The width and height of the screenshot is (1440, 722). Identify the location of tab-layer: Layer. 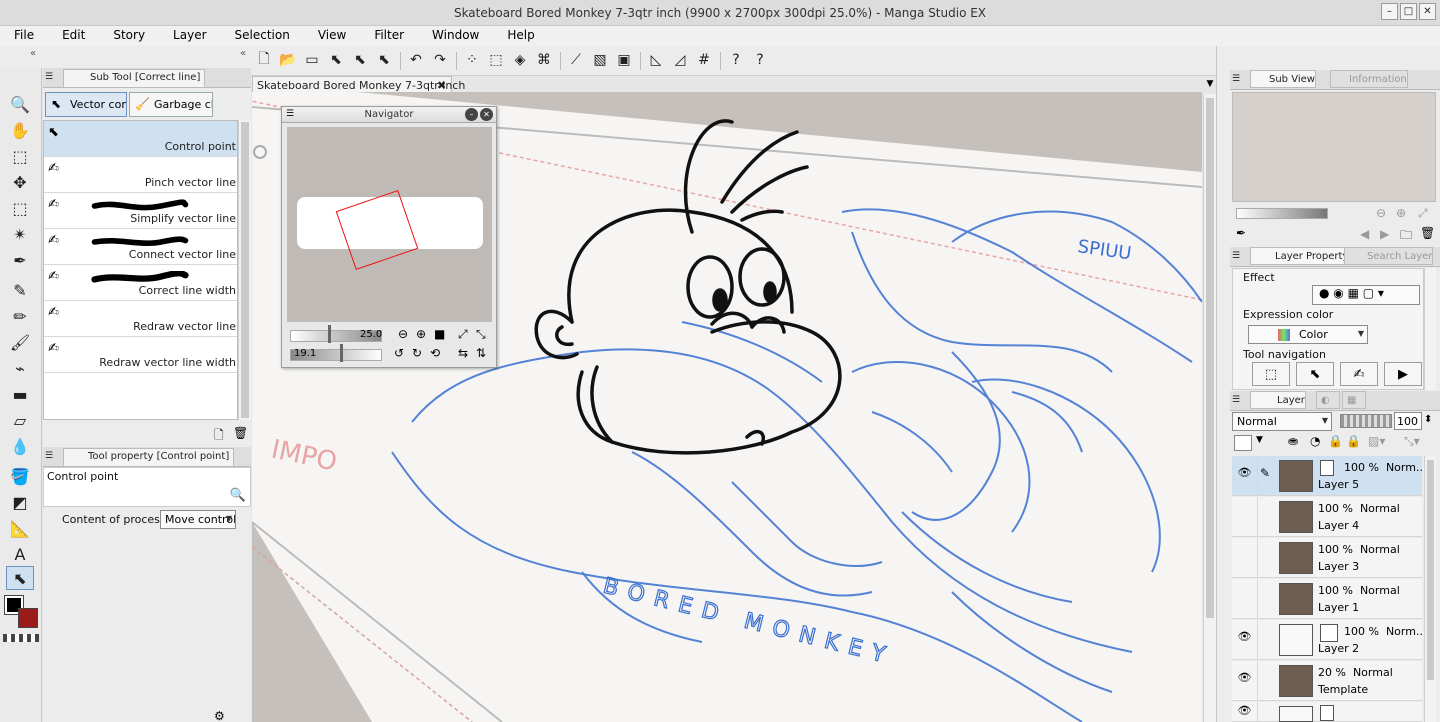
(1278, 400).